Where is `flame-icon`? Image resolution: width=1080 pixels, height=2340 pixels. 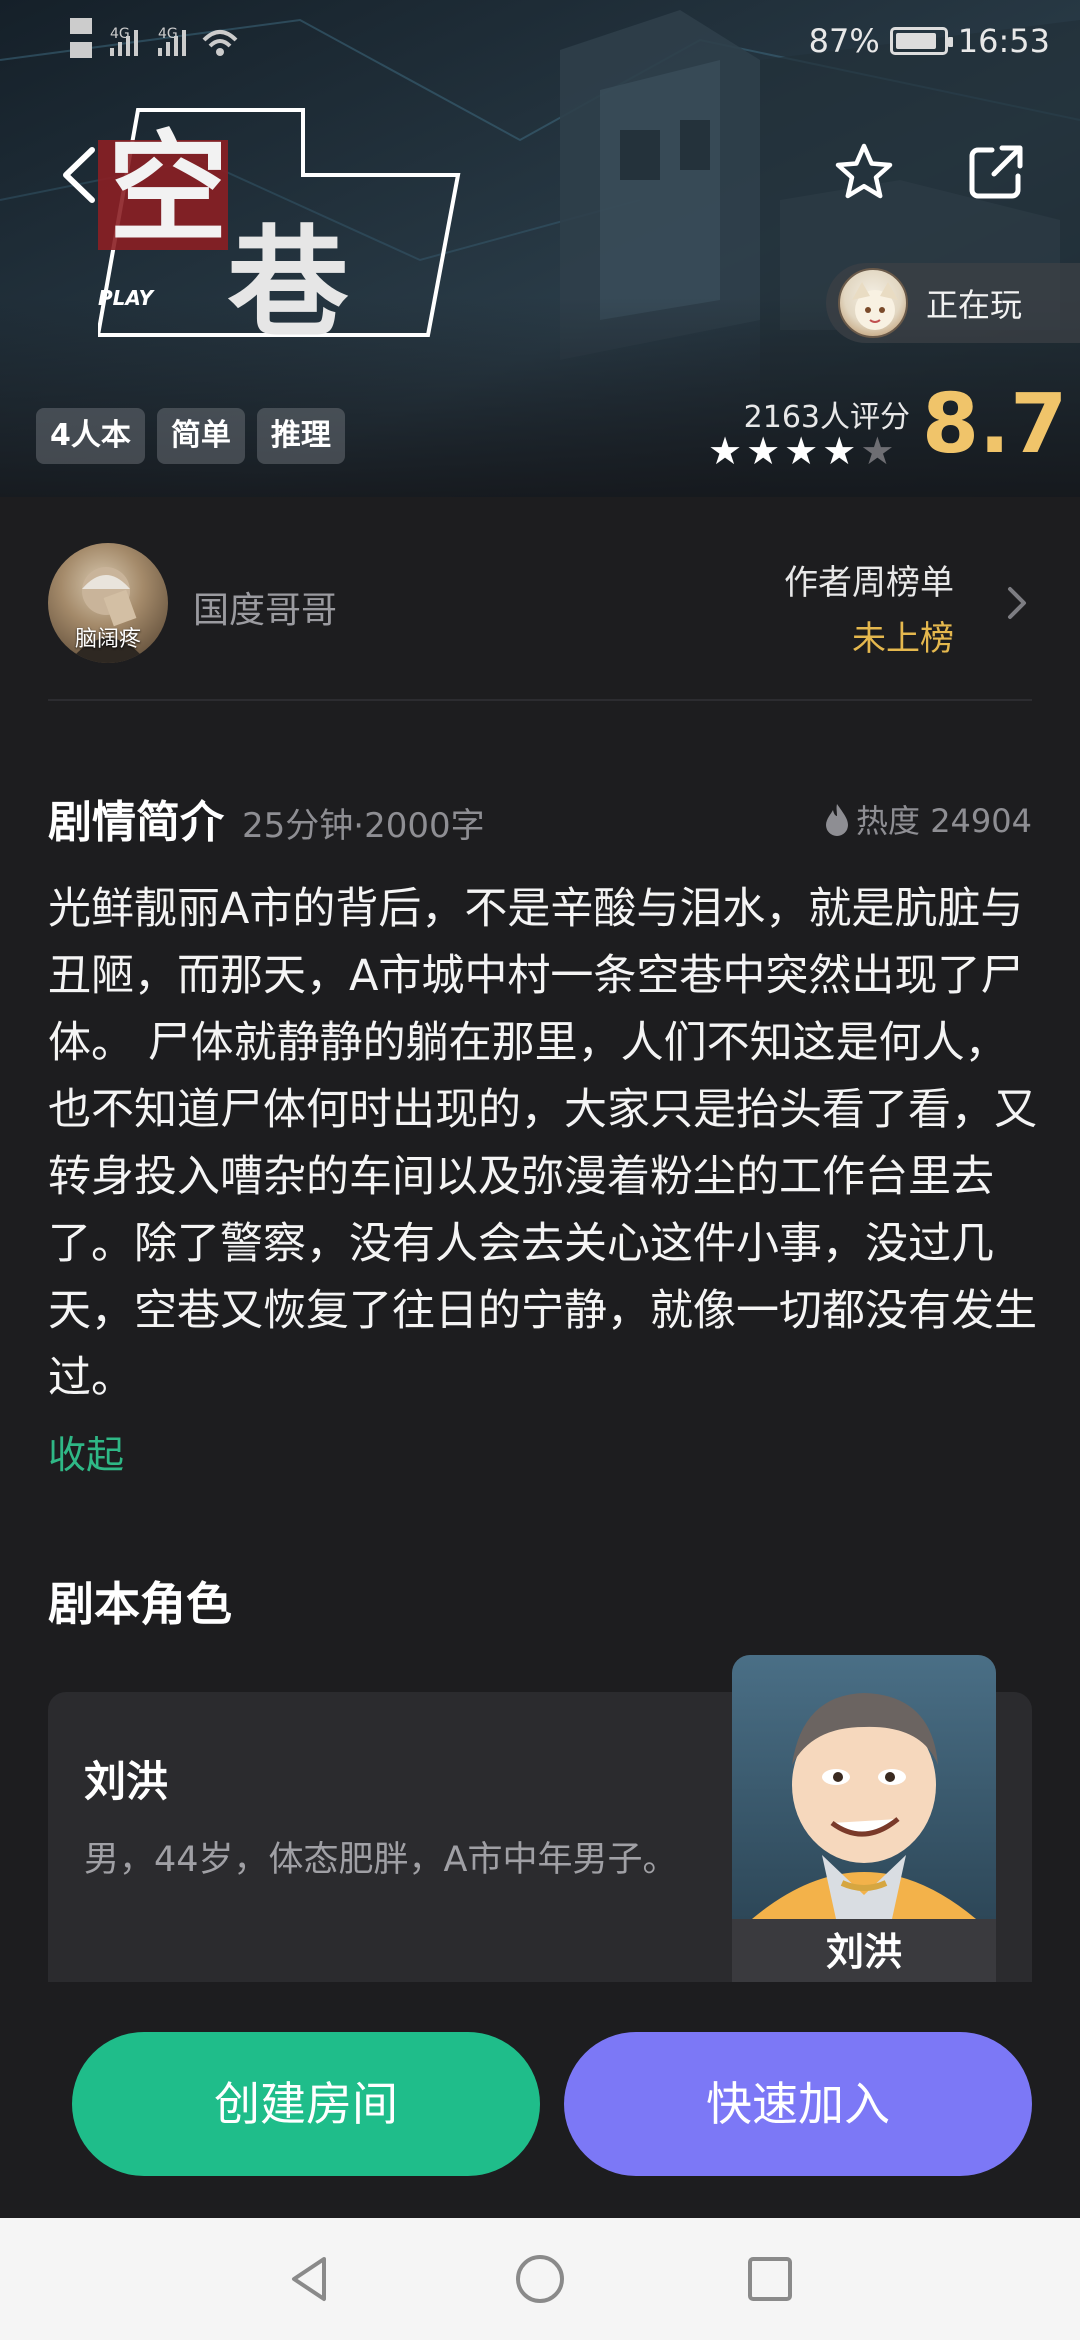
flame-icon is located at coordinates (837, 820).